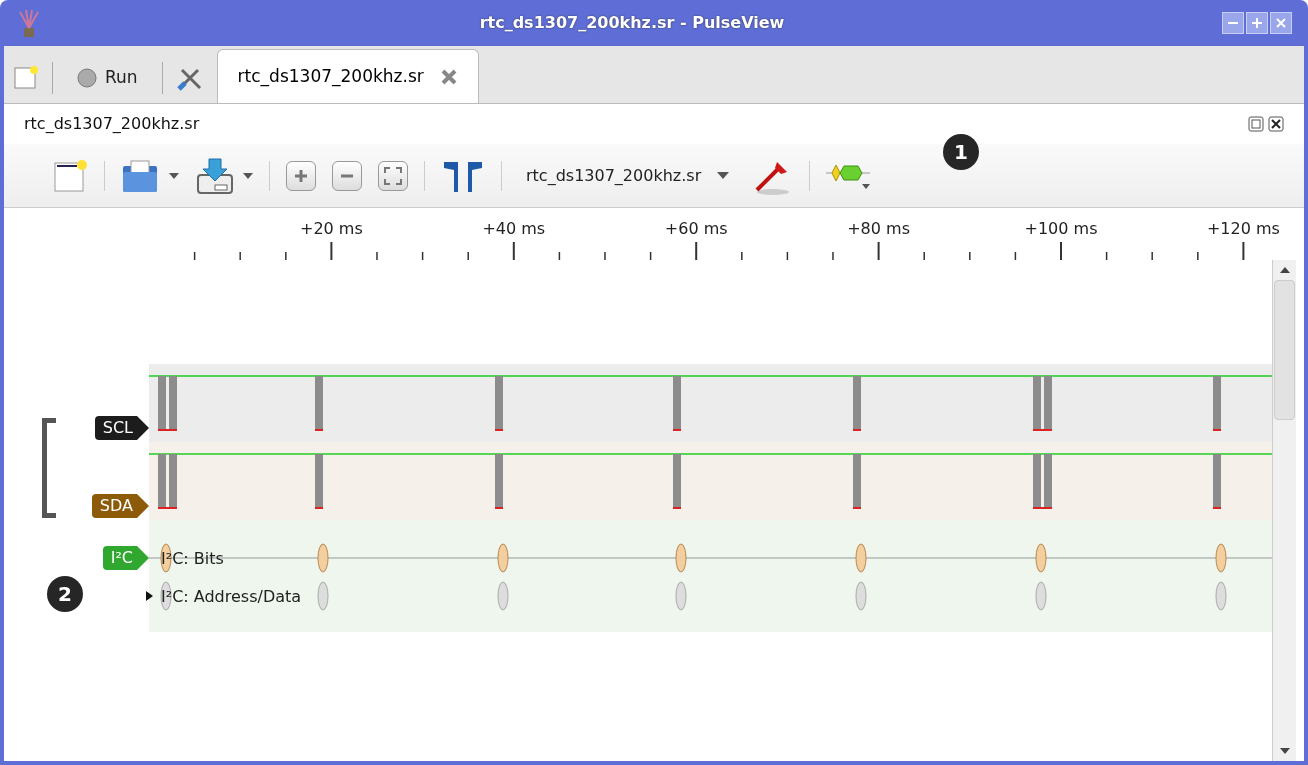 This screenshot has height=765, width=1308. Describe the element at coordinates (65, 594) in the screenshot. I see `callout-badge: 2` at that location.